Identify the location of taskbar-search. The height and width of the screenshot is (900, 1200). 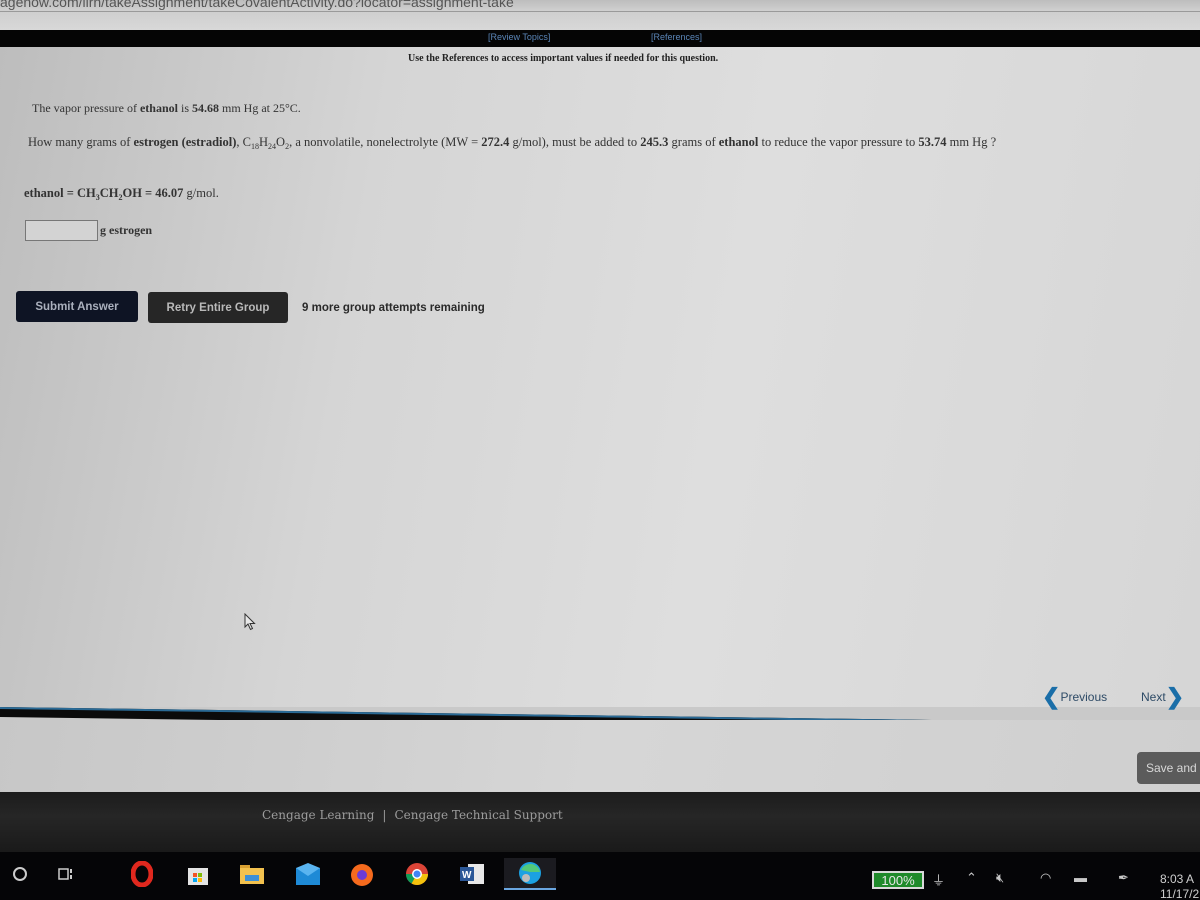
(20, 874).